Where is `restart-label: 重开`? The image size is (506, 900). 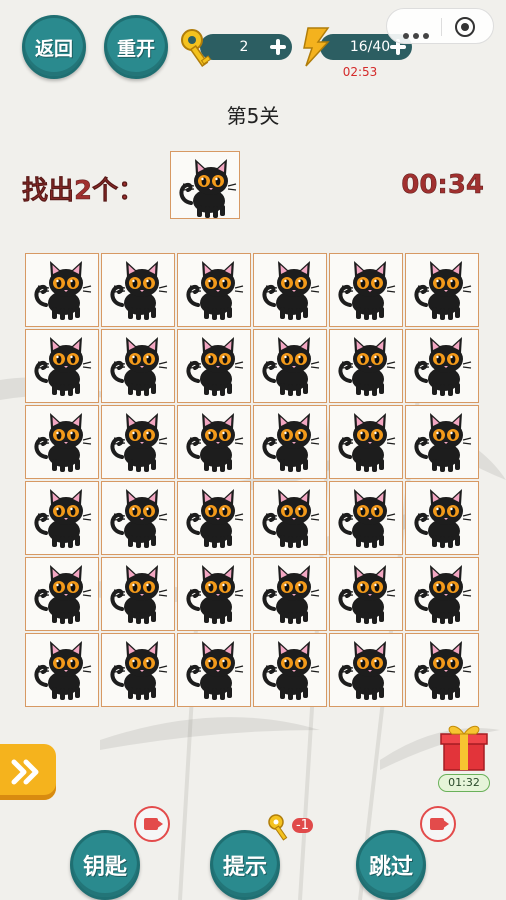
restart-label: 重开 is located at coordinates (135, 48).